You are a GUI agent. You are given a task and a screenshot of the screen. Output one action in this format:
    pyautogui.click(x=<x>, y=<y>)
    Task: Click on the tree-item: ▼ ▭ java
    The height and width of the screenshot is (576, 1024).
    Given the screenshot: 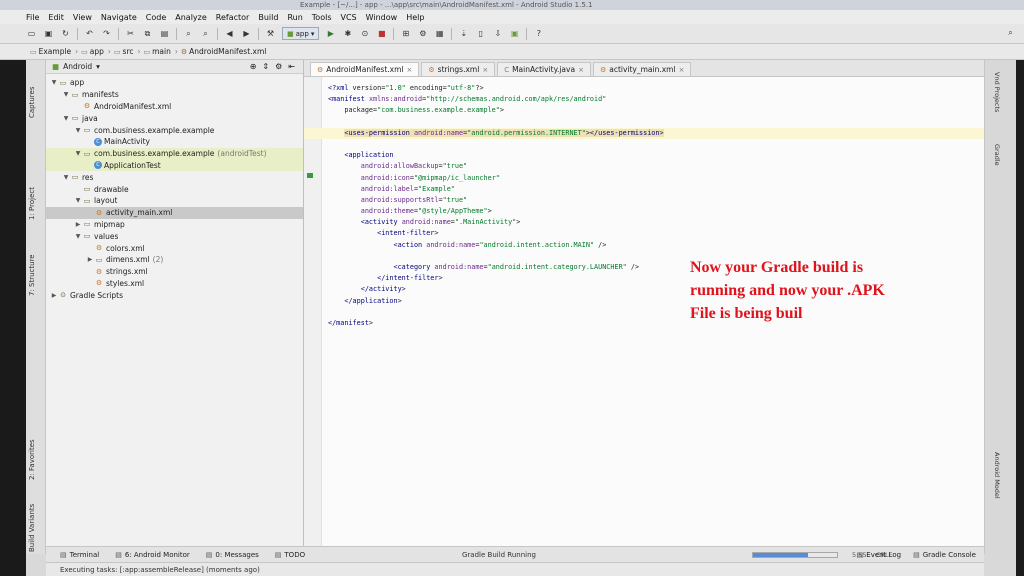 What is the action you would take?
    pyautogui.click(x=174, y=118)
    